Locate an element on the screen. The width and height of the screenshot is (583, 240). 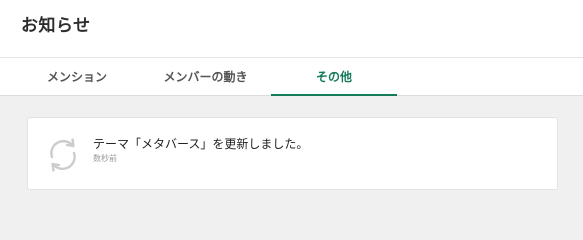
notification-time: 数秒前 is located at coordinates (105, 158).